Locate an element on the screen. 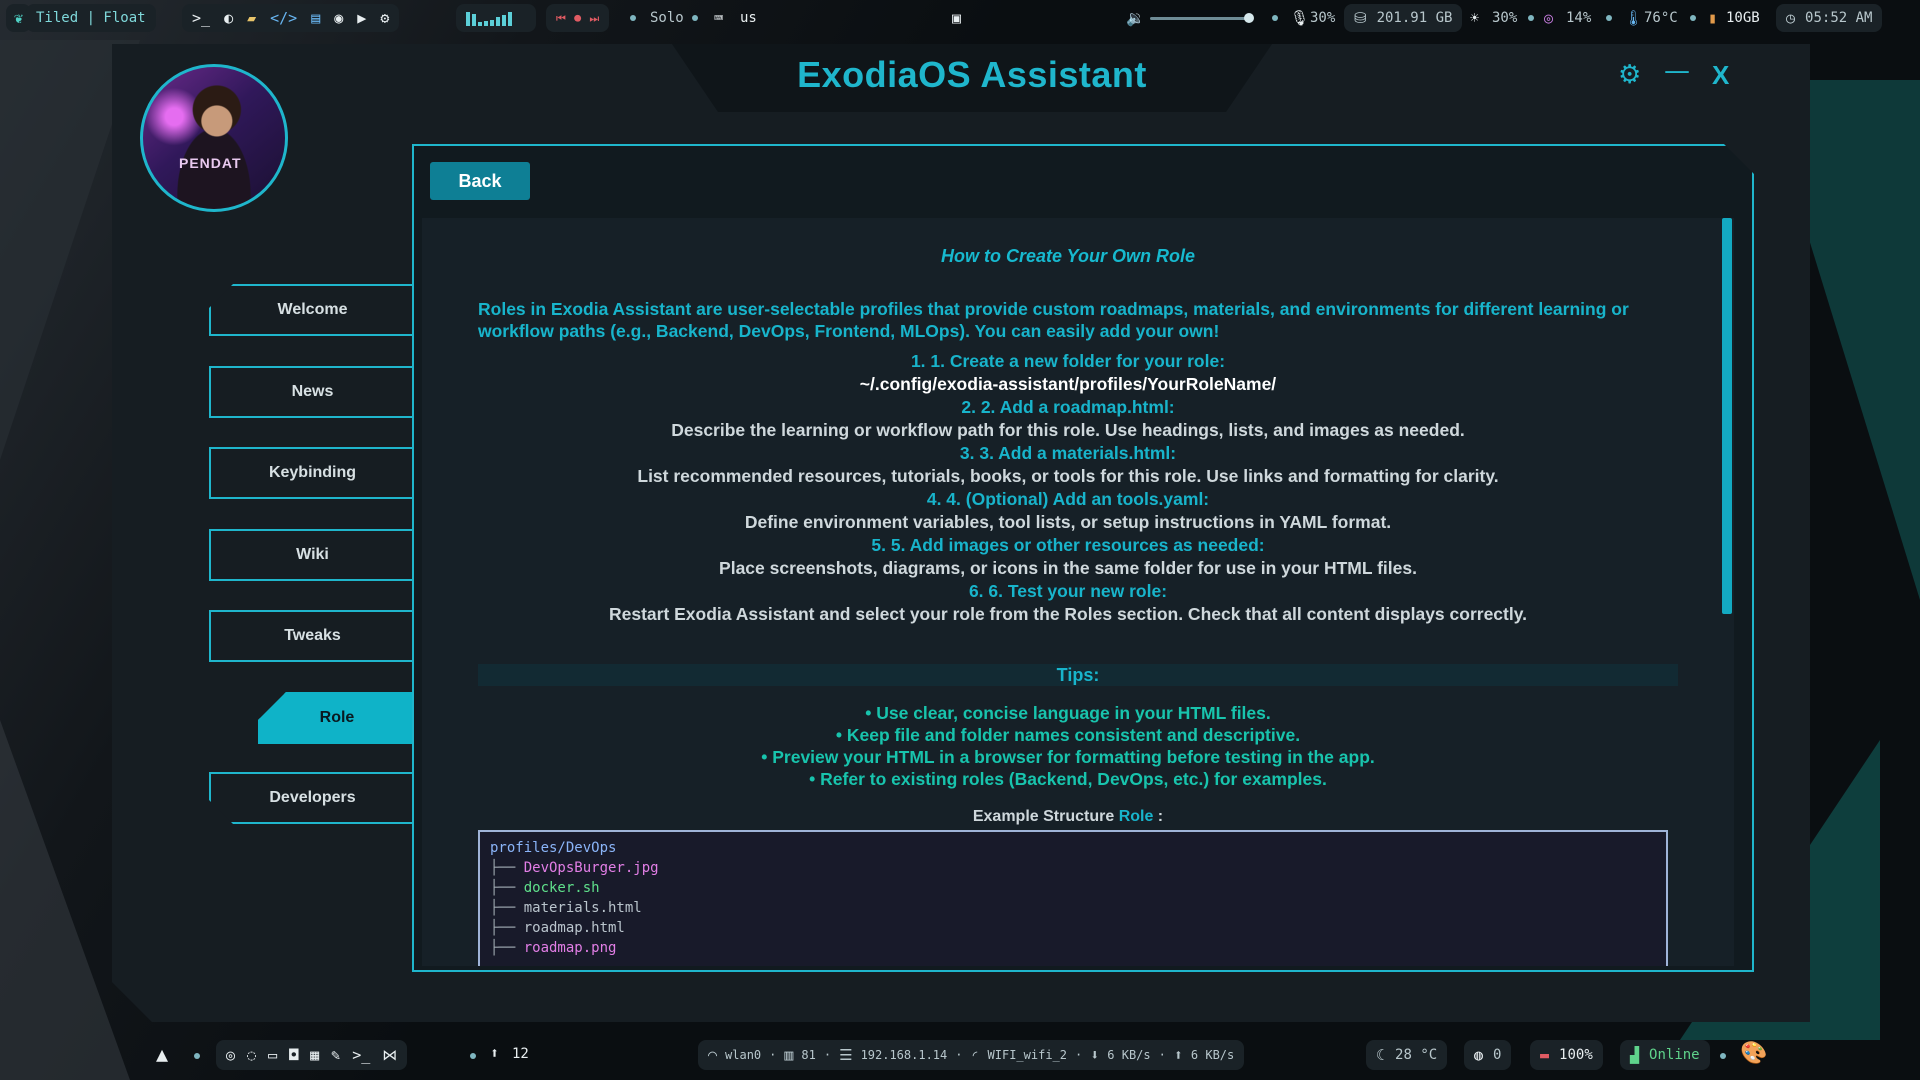 This screenshot has height=1080, width=1920. upload-icon: ⬆ is located at coordinates (1178, 1054).